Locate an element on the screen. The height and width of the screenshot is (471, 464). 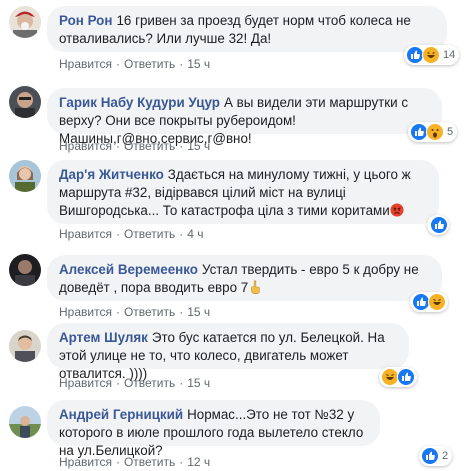
angry-face-emoji is located at coordinates (397, 210).